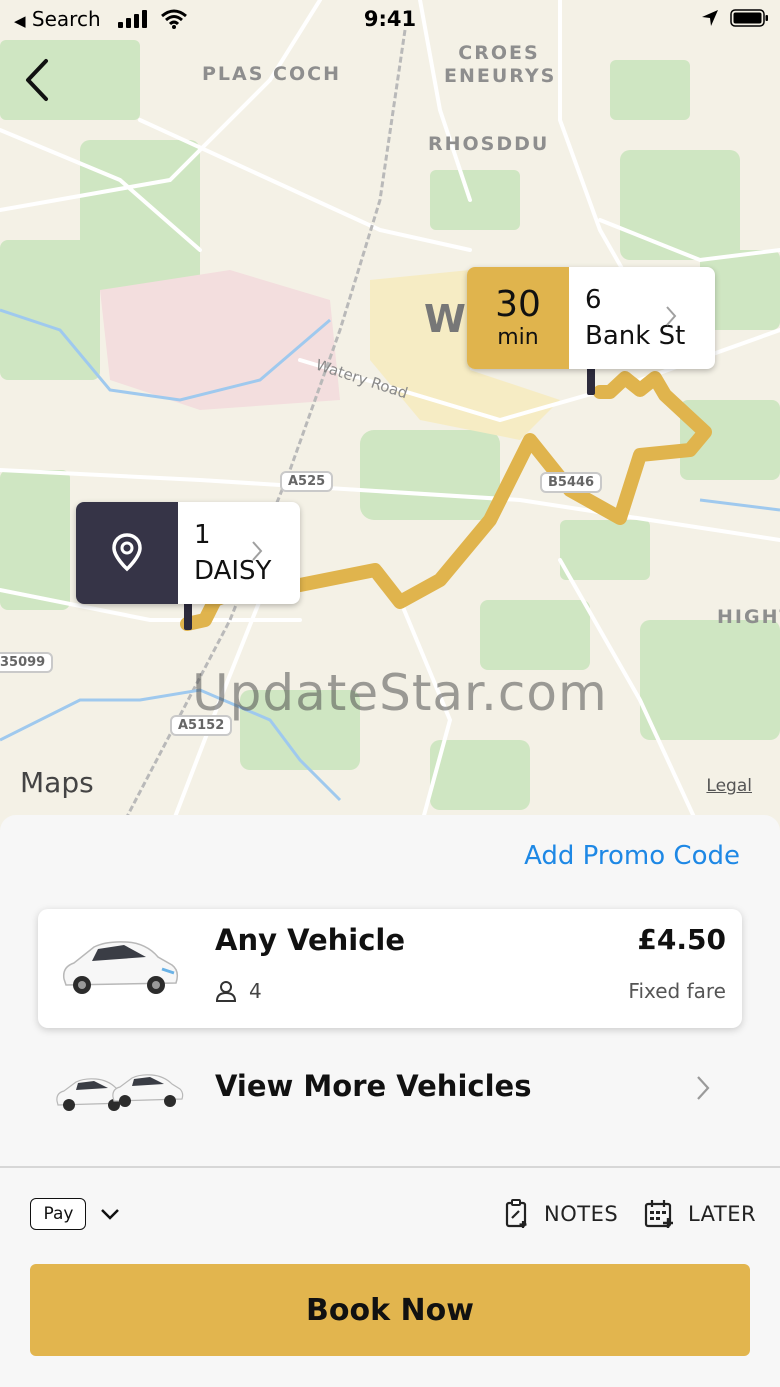 This screenshot has width=780, height=1387. Describe the element at coordinates (658, 1214) in the screenshot. I see `calendar-add-icon` at that location.